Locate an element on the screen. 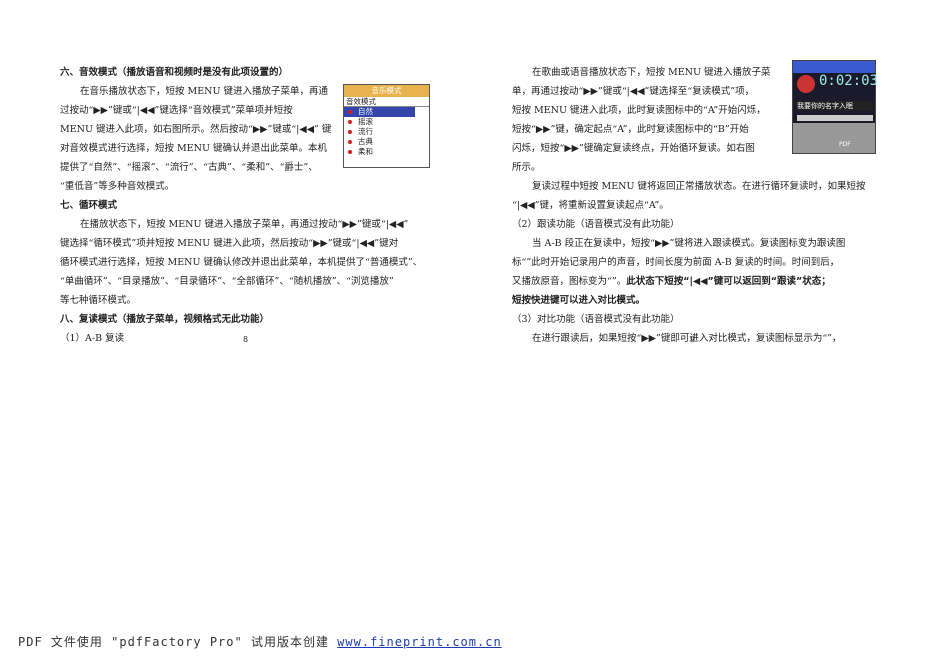  menu-item: 流行 is located at coordinates (386, 132).